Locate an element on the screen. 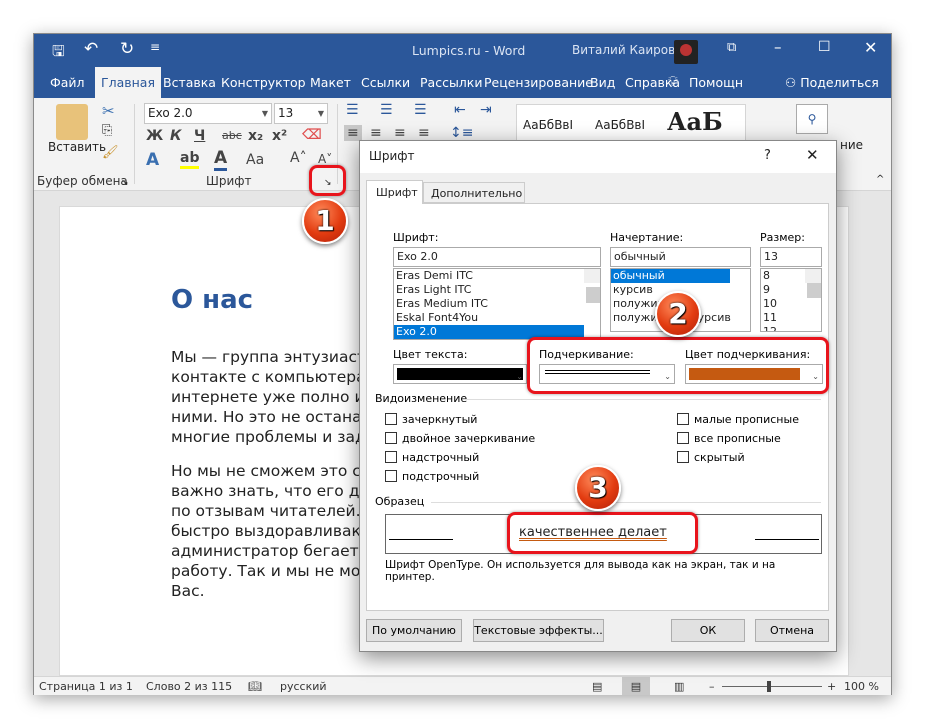 The image size is (925, 728). avatar is located at coordinates (686, 52).